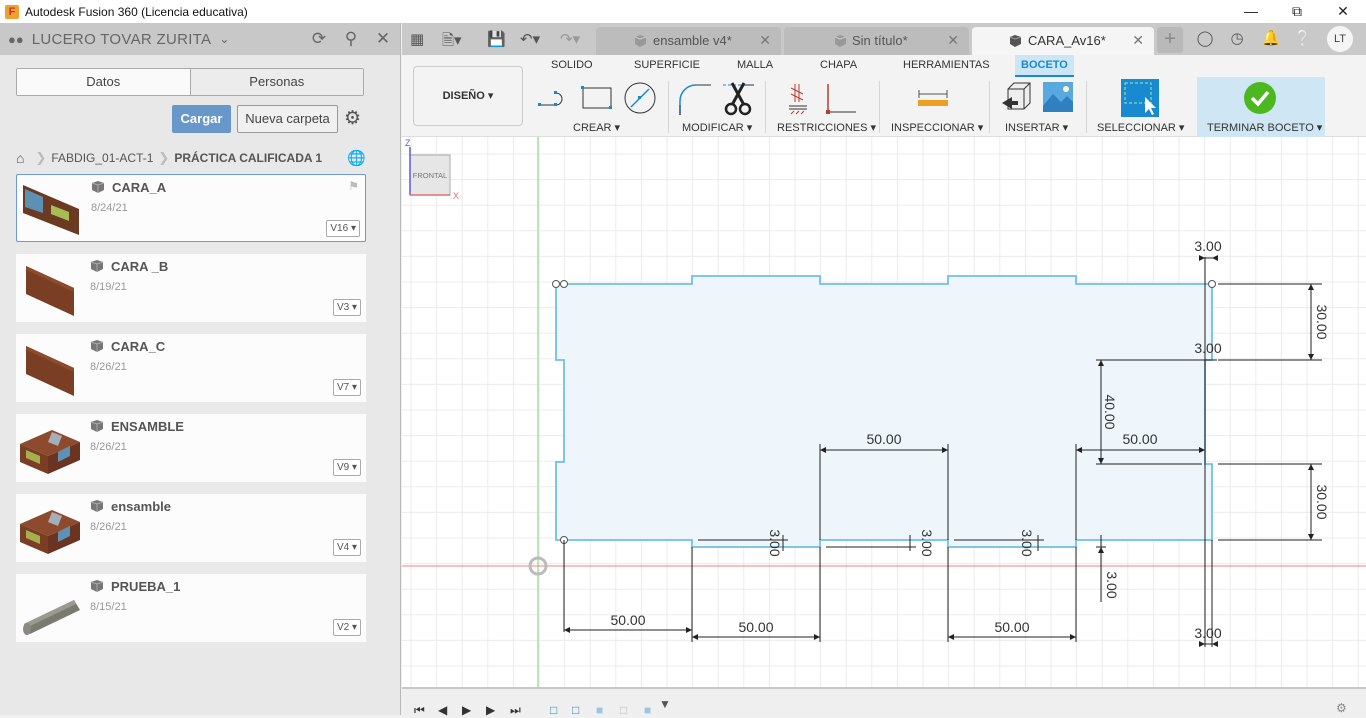  I want to click on modificar-menu: MODIFICAR ▾, so click(717, 127).